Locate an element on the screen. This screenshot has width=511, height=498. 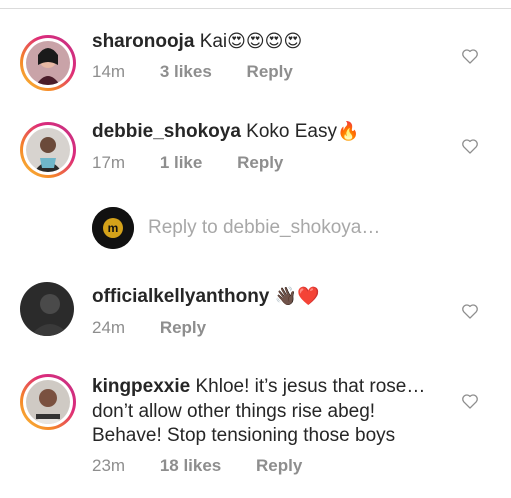
avatar-kingpexxie is located at coordinates (48, 402).